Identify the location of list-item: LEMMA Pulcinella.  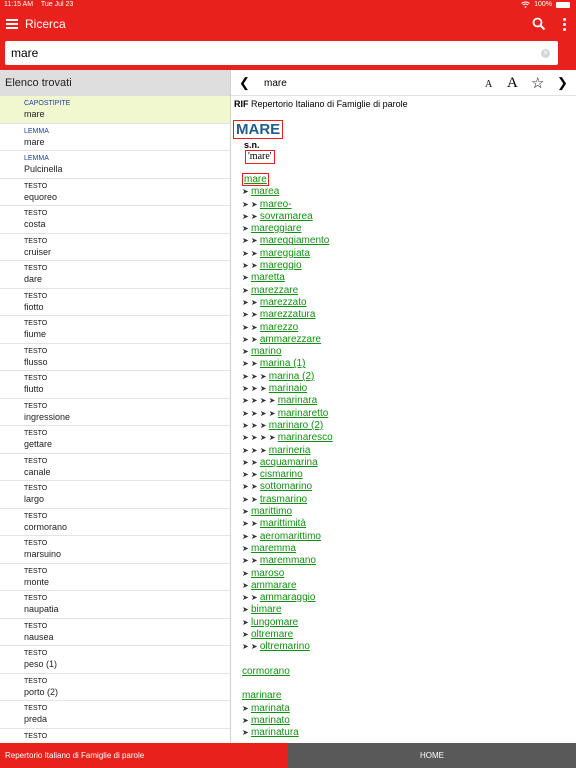
(115, 165).